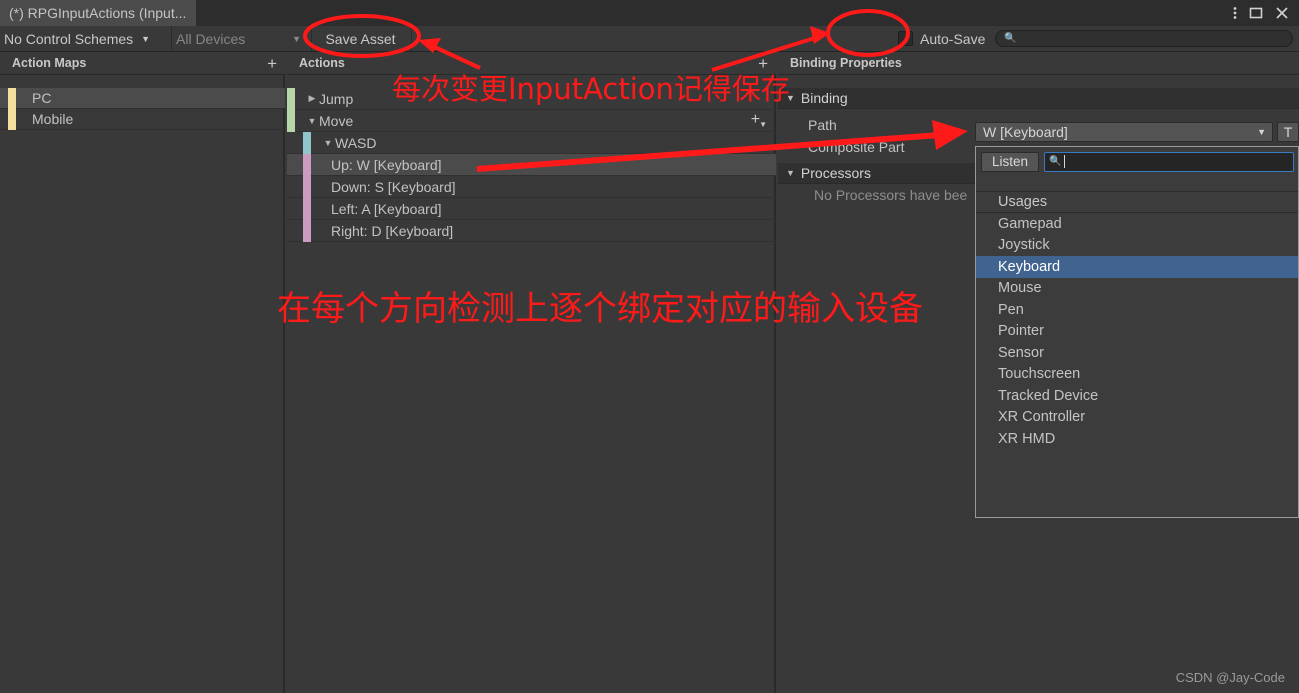 The image size is (1299, 693). I want to click on maximize-icon, so click(1256, 13).